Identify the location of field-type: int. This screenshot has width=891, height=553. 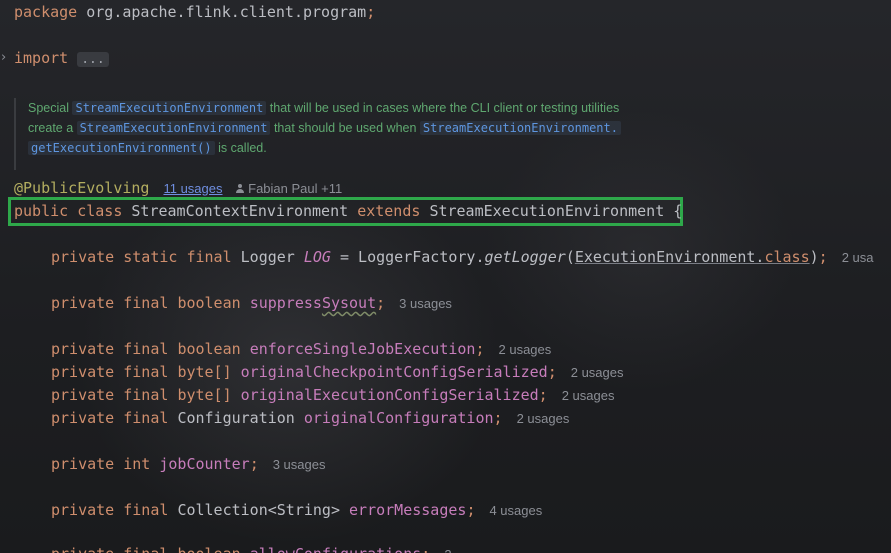
(137, 464).